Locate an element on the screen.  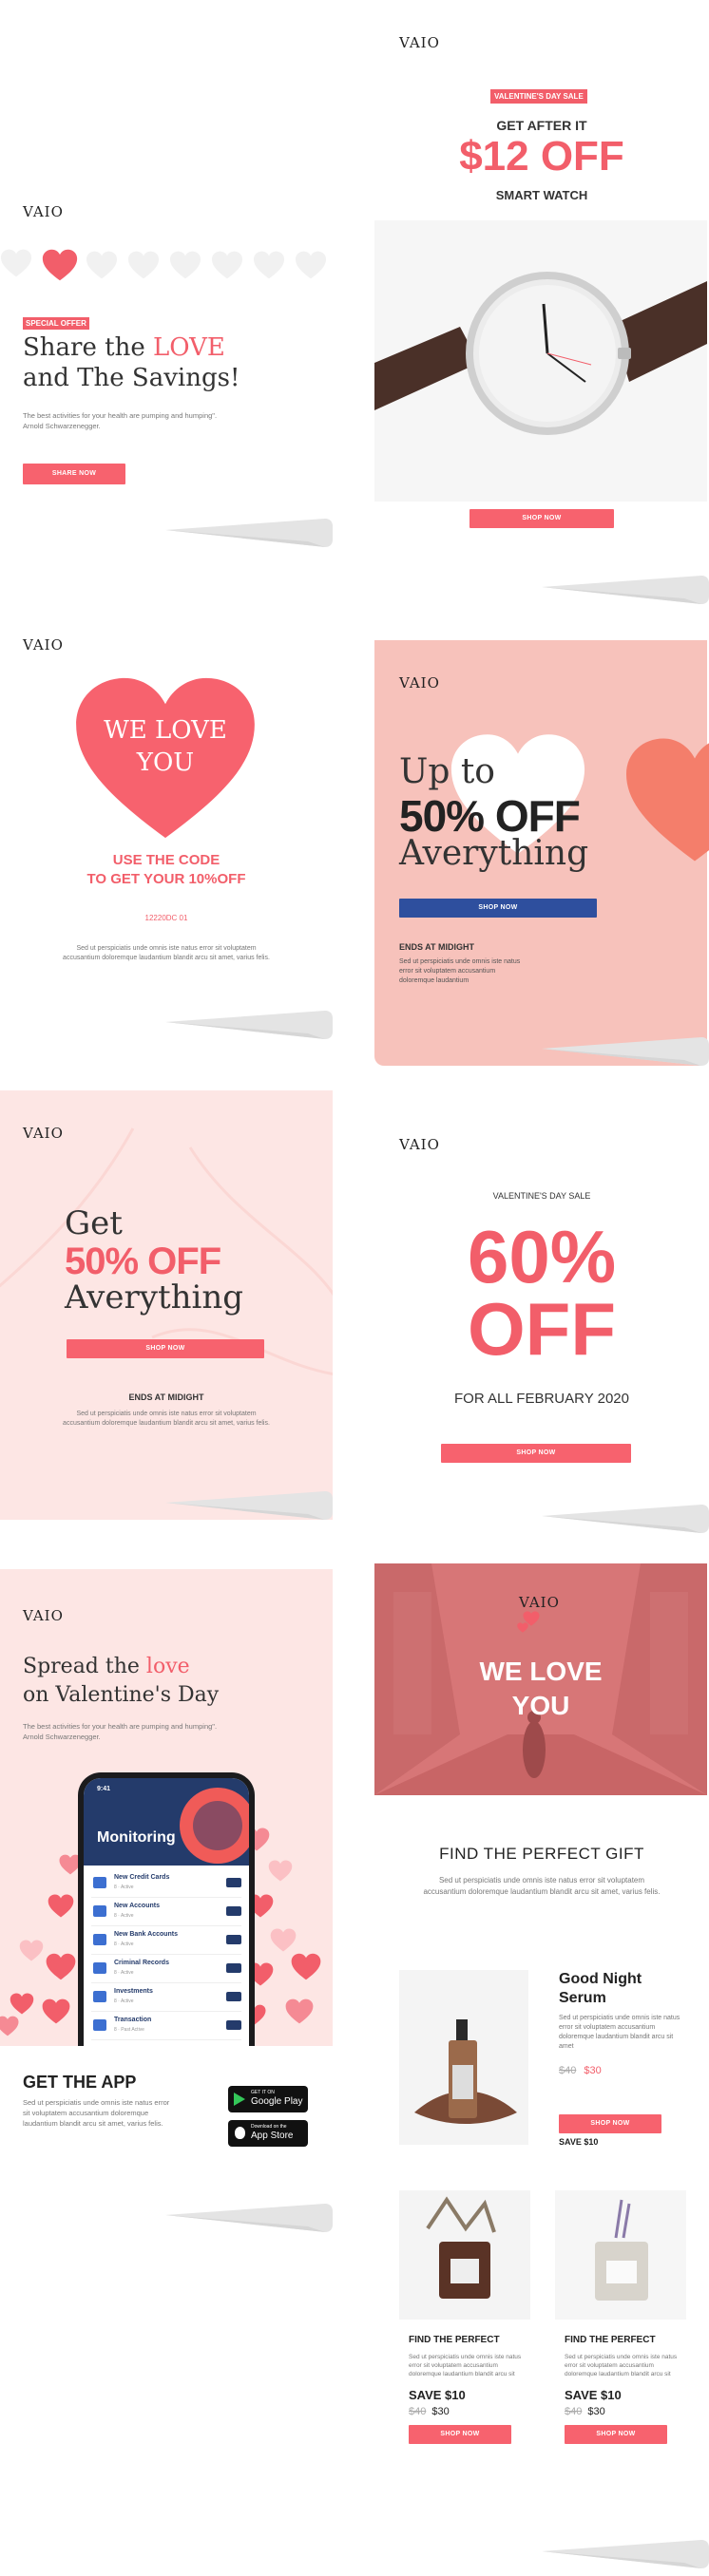
phone-list-item: Transaction 8 · Past Active is located at coordinates (166, 2026).